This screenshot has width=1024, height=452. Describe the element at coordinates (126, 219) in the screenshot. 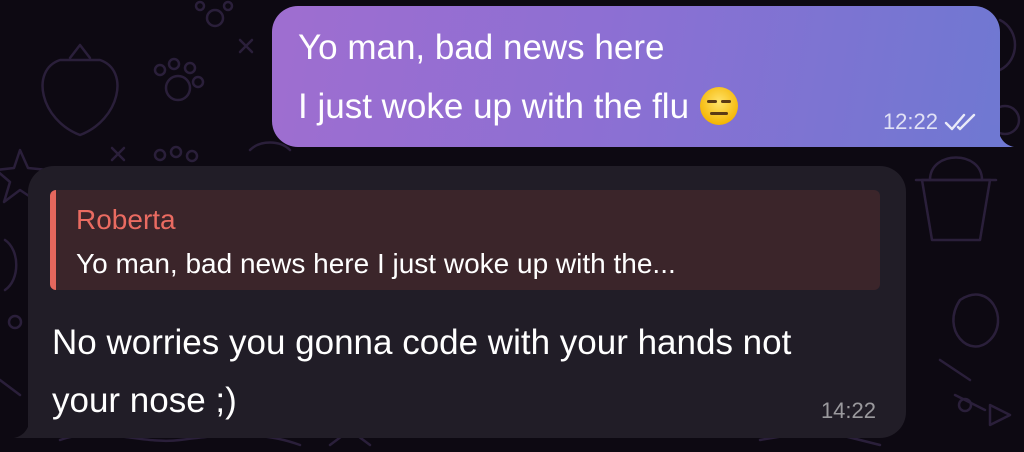

I see `reply-author: Roberta` at that location.